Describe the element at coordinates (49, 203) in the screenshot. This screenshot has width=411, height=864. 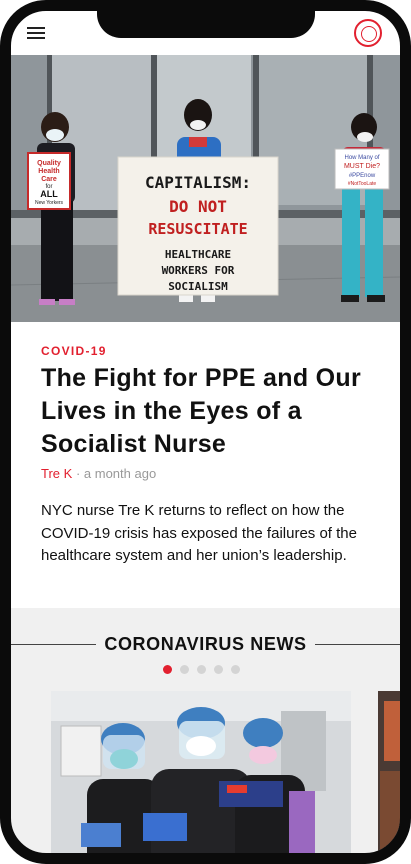
I see `svg-text: New Yorkers` at that location.